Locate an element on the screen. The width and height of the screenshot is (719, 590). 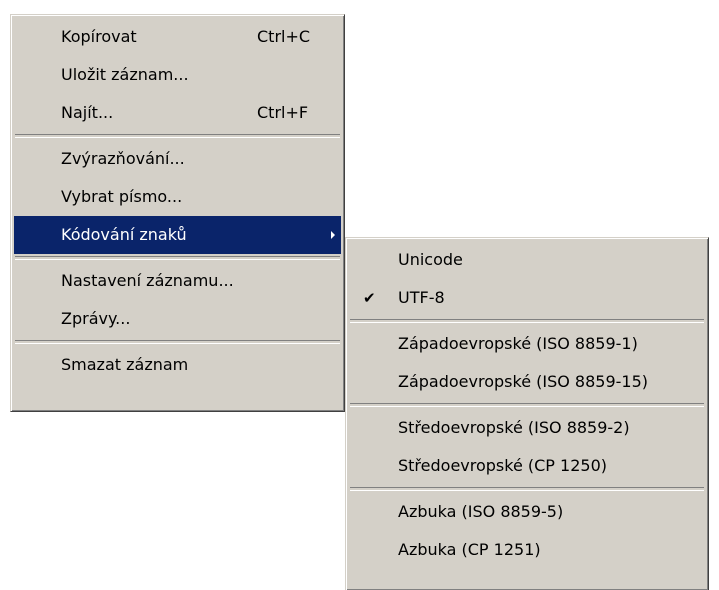
menu-item-copy: Kopírovat Ctrl+C is located at coordinates (177, 37).